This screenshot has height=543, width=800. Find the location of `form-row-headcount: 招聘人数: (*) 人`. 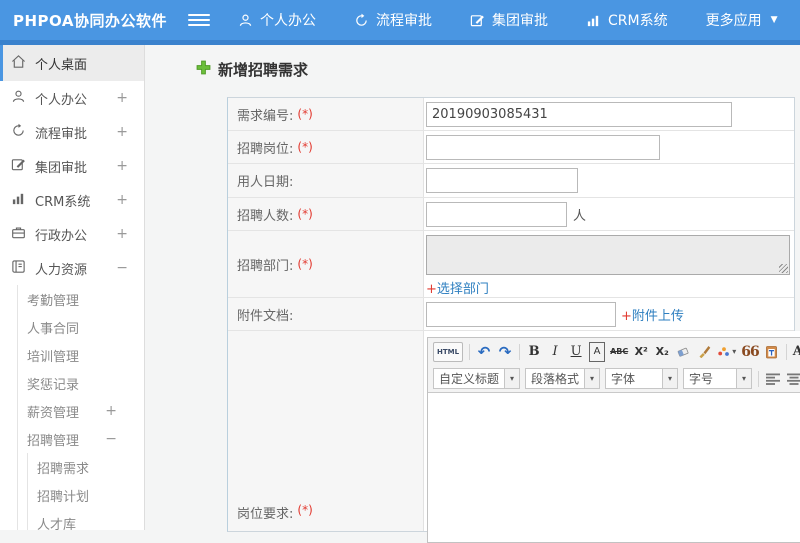

form-row-headcount: 招聘人数: (*) 人 is located at coordinates (511, 214).